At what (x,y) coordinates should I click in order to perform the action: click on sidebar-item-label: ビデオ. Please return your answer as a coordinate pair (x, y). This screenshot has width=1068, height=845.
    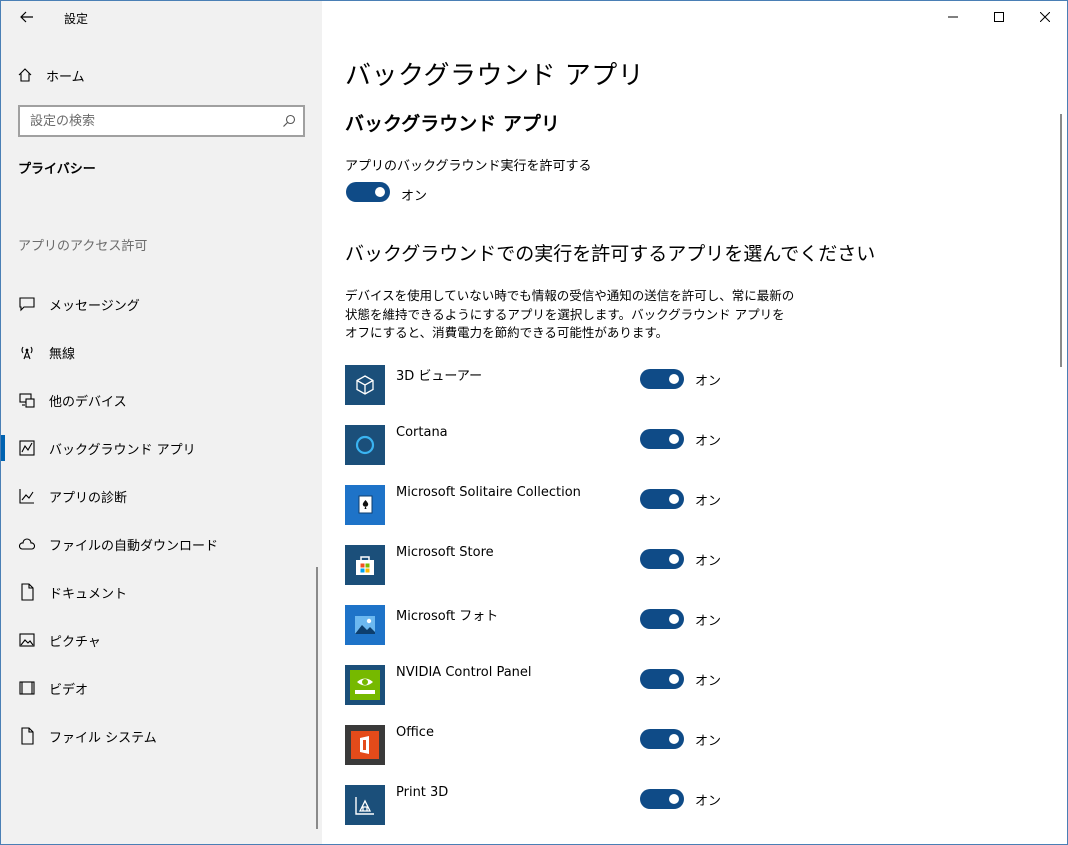
    Looking at the image, I should click on (69, 690).